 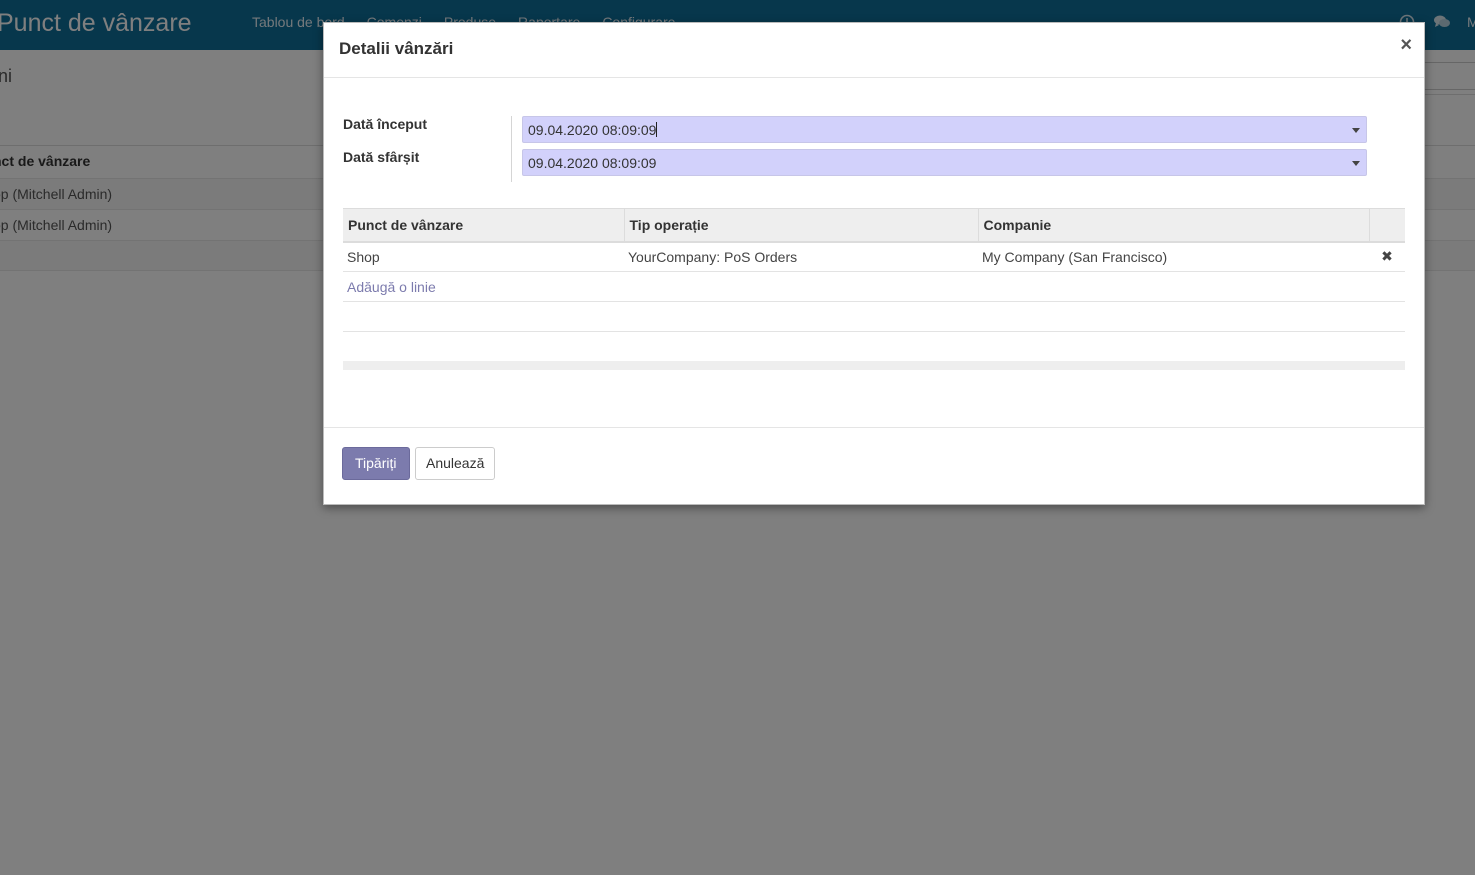 I want to click on column-header-actions, so click(x=1387, y=225).